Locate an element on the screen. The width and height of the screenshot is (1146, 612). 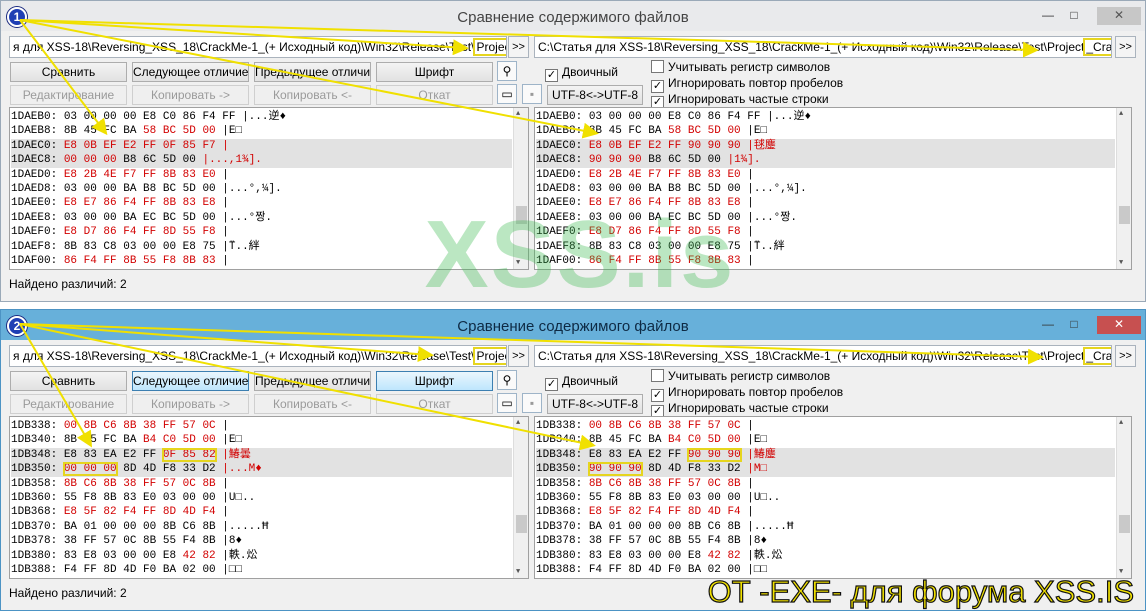
hex-address: 1DAF00: is located at coordinates (34, 260).